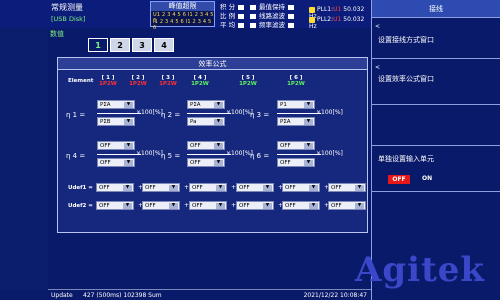 The image size is (500, 300). Describe the element at coordinates (255, 205) in the screenshot. I see `udef2-term-4-select: OFF ▼` at that location.